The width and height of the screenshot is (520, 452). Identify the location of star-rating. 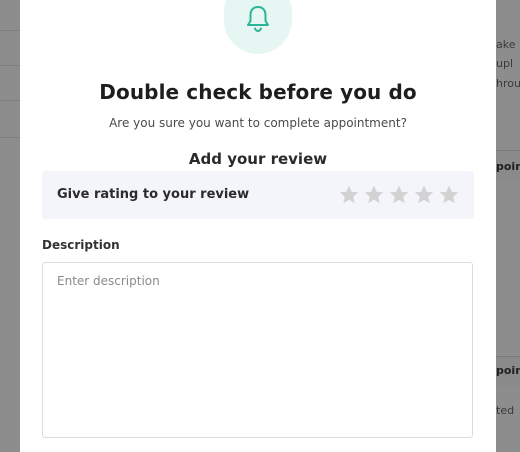
(399, 195).